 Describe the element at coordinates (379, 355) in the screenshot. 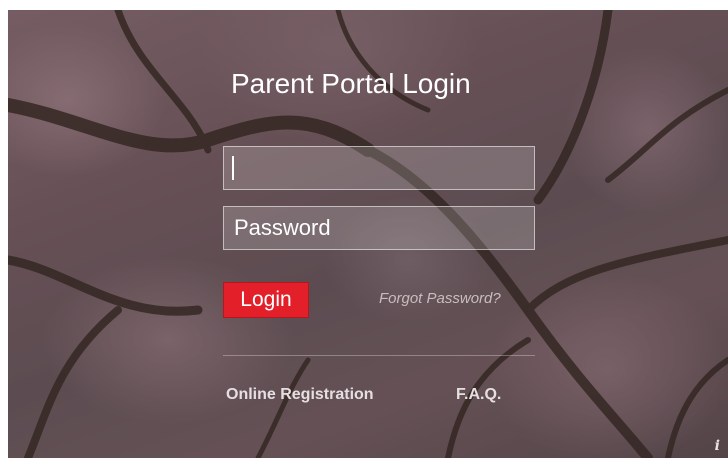

I see `divider` at that location.